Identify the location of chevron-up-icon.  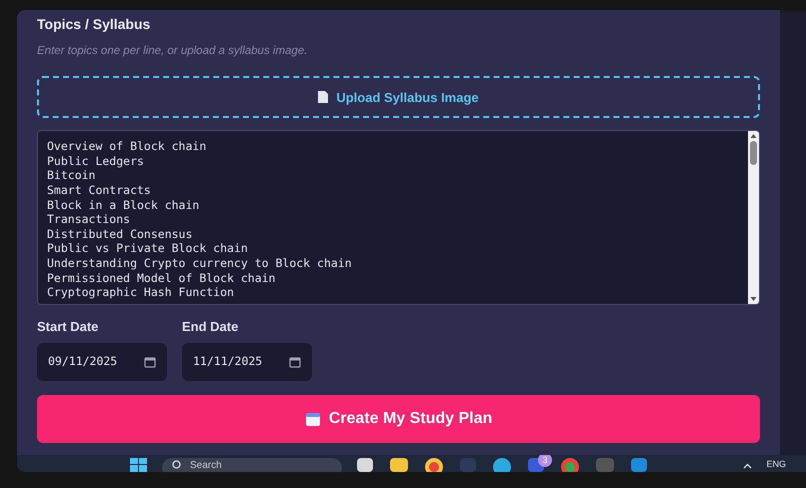
(747, 466).